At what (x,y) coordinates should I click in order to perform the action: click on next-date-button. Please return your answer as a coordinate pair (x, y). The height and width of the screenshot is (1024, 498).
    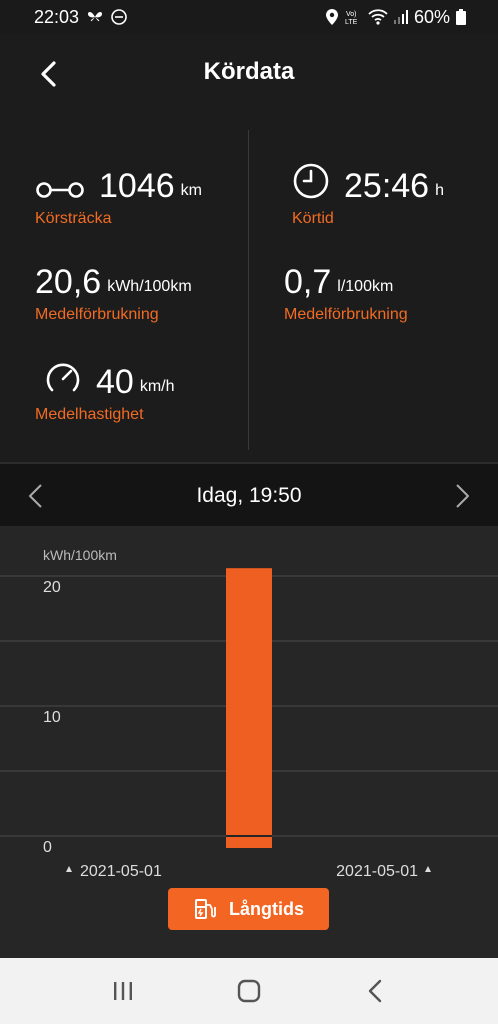
    Looking at the image, I should click on (463, 496).